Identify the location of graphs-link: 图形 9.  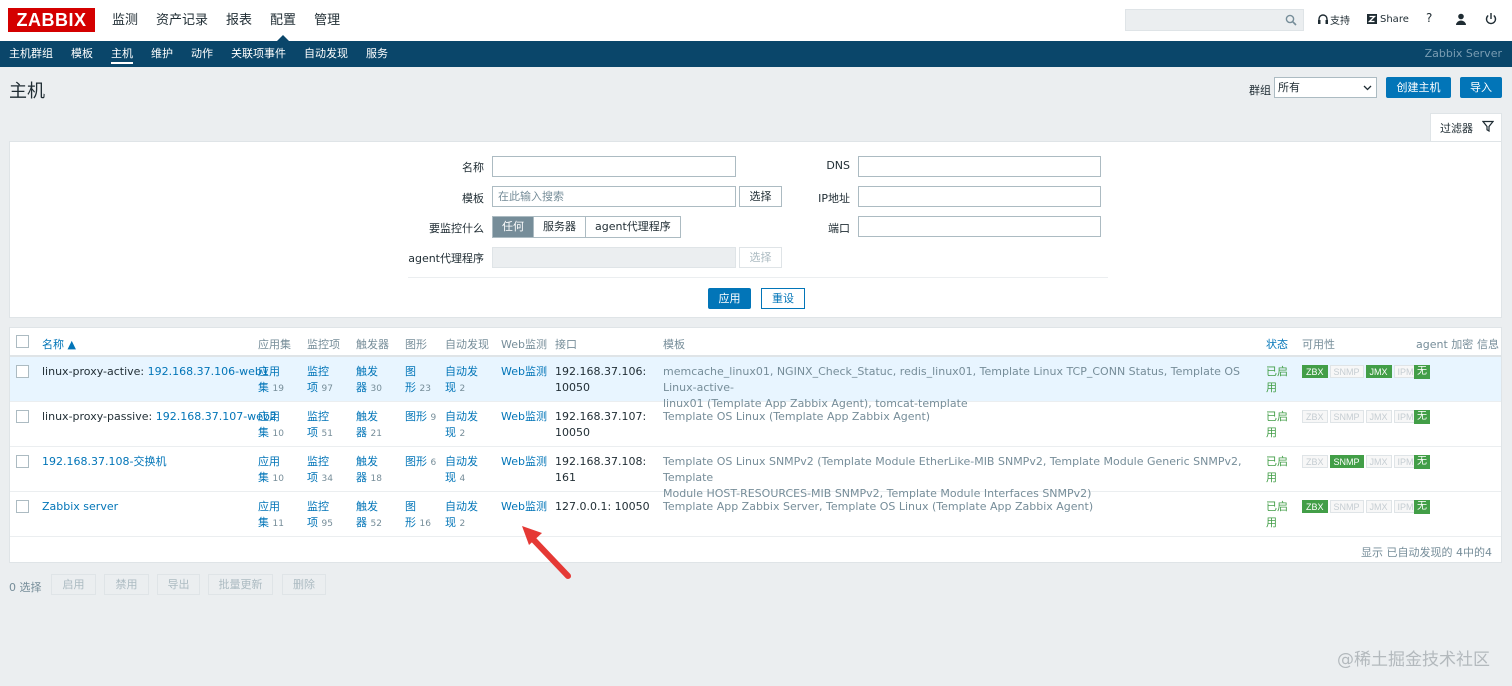
(420, 417).